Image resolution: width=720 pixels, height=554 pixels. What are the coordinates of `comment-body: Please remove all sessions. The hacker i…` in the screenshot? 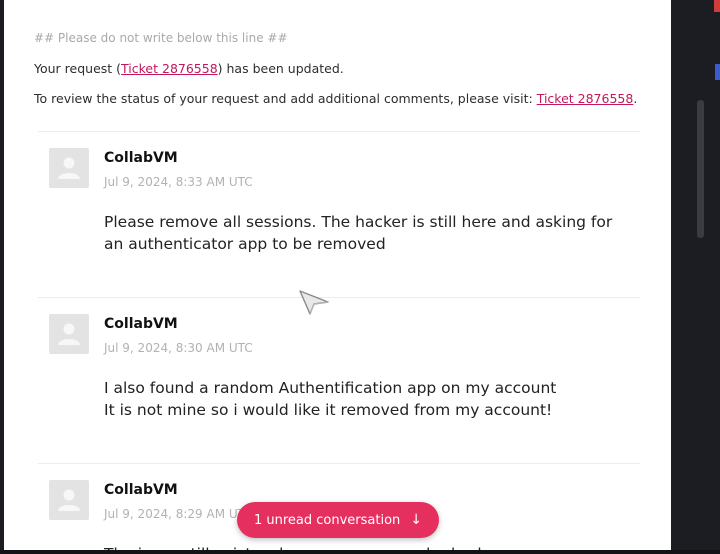 It's located at (376, 233).